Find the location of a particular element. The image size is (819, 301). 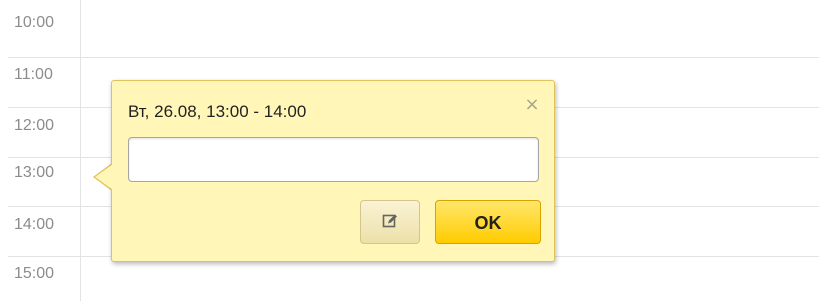

event-time-title: Вт, 26.08, 13:00 - 14:00 is located at coordinates (217, 111).